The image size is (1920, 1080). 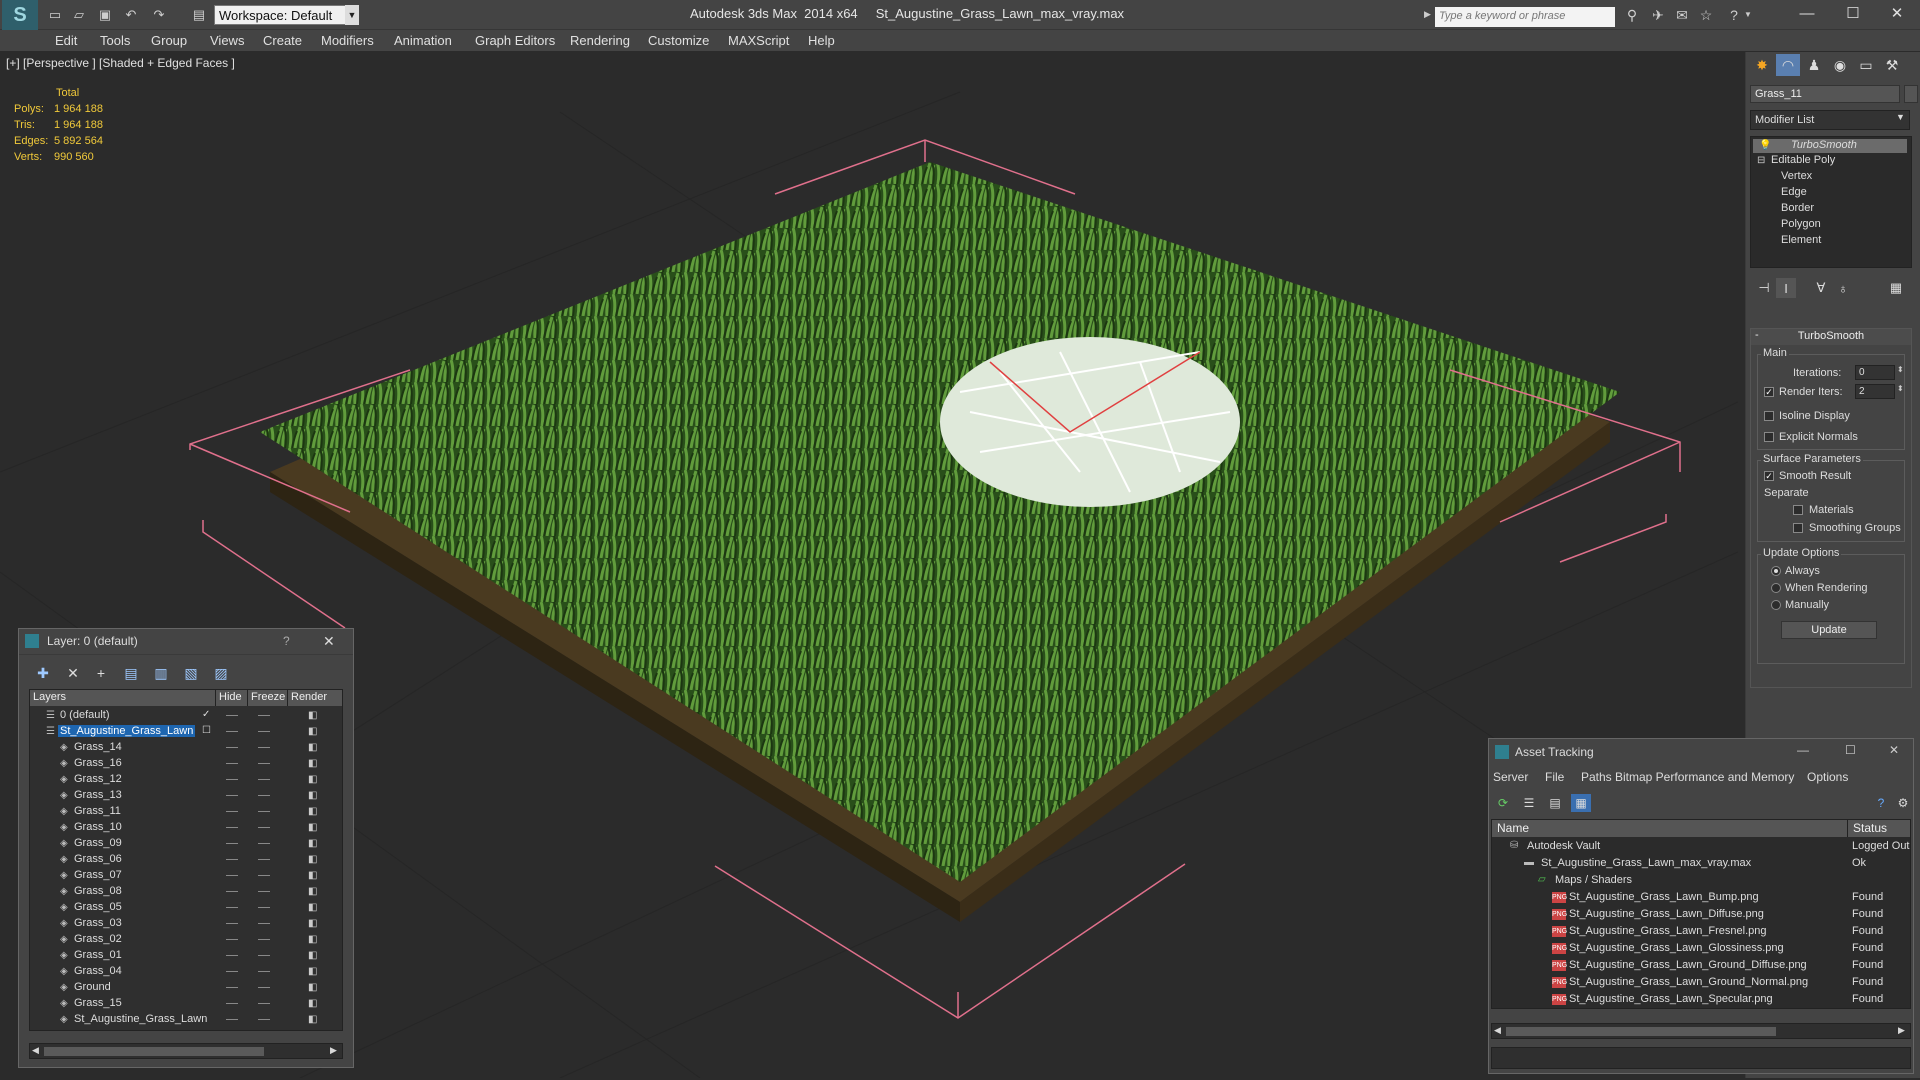 What do you see at coordinates (1761, 160) in the screenshot?
I see `collapse-icon: ⊟` at bounding box center [1761, 160].